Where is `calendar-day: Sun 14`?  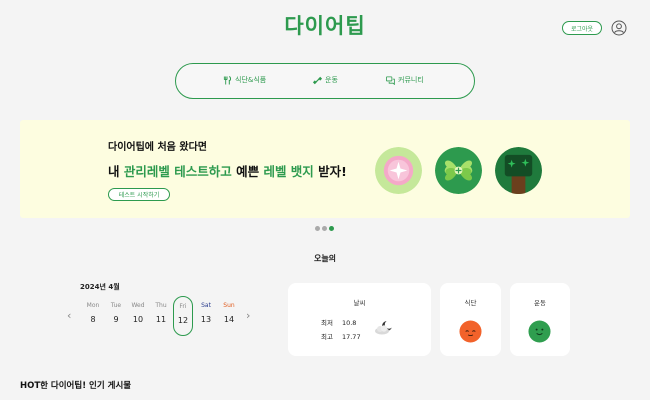
calendar-day: Sun 14 is located at coordinates (229, 316).